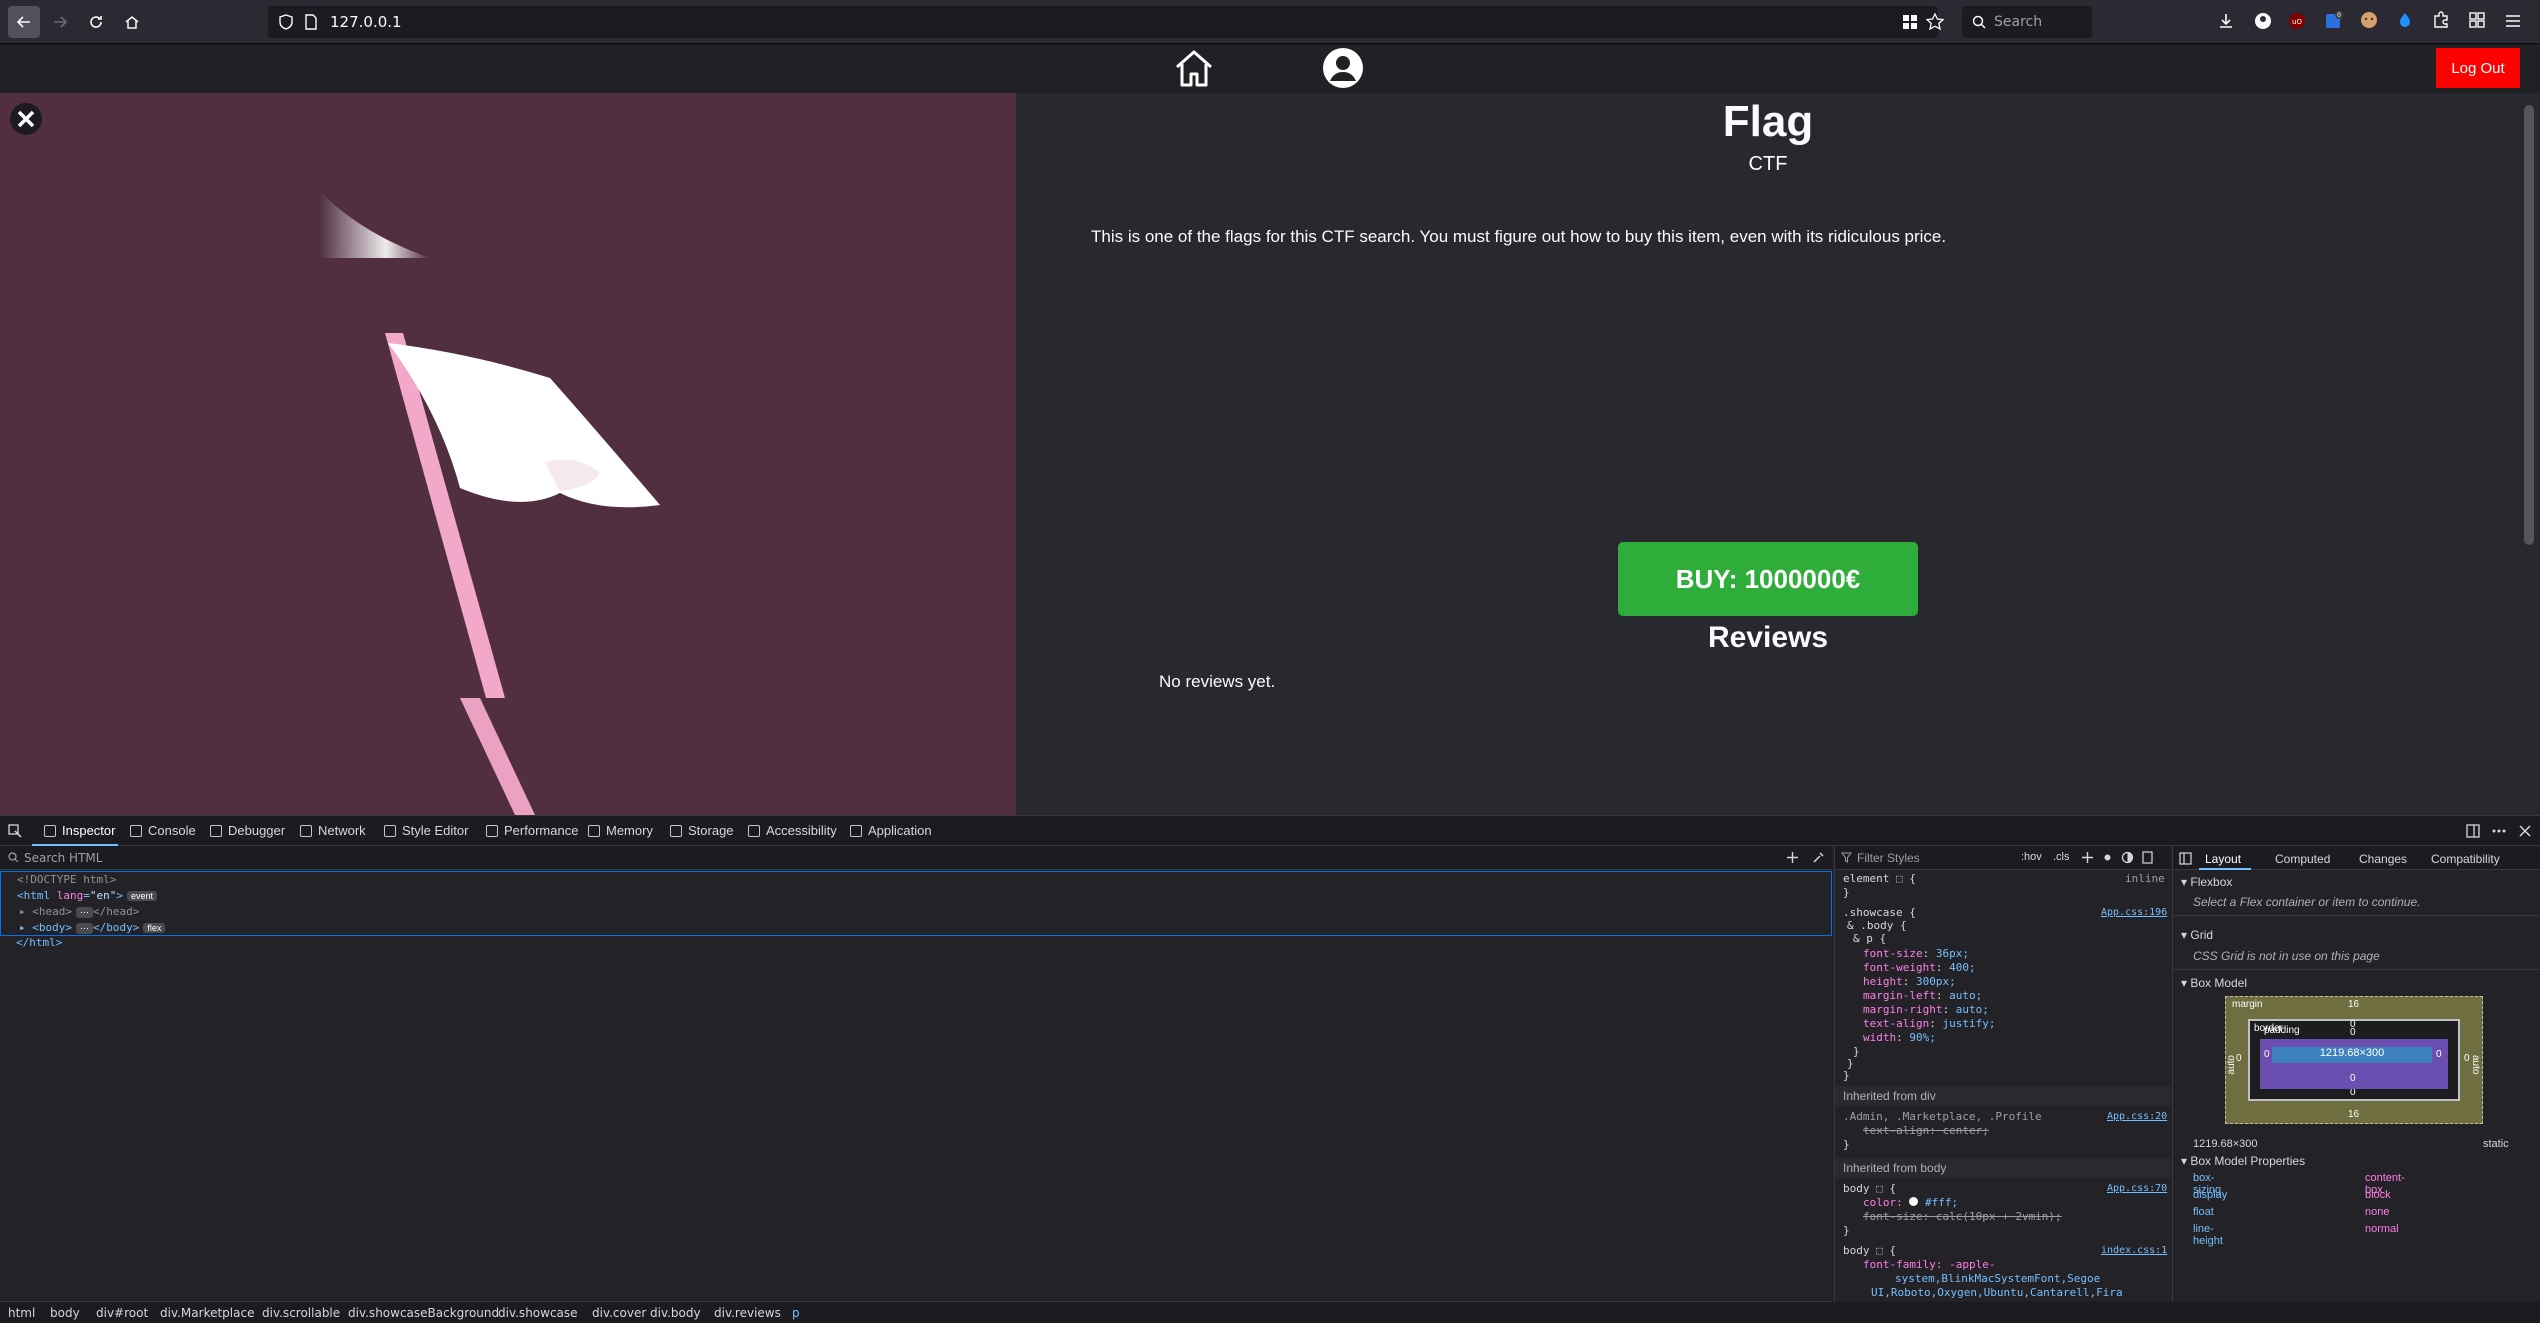 The height and width of the screenshot is (1323, 2540). Describe the element at coordinates (538, 1313) in the screenshot. I see `breadcrumb-item: div.showcase` at that location.